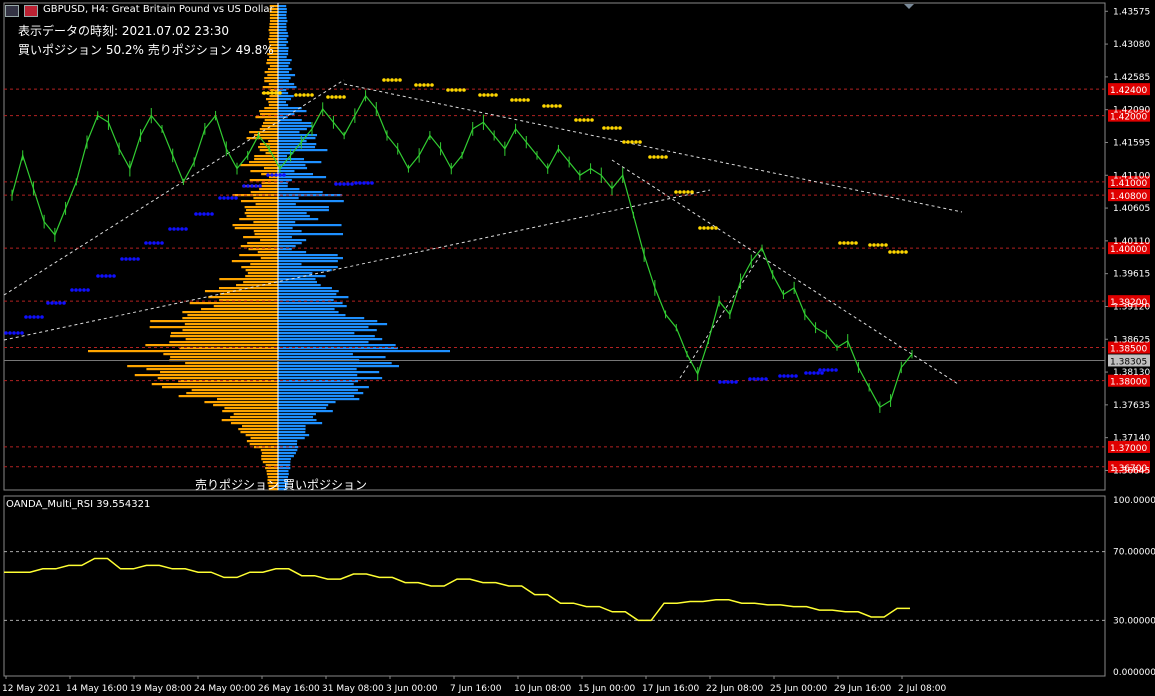  Describe the element at coordinates (289, 689) in the screenshot. I see `time-axis-label: 26 May 16:00` at that location.